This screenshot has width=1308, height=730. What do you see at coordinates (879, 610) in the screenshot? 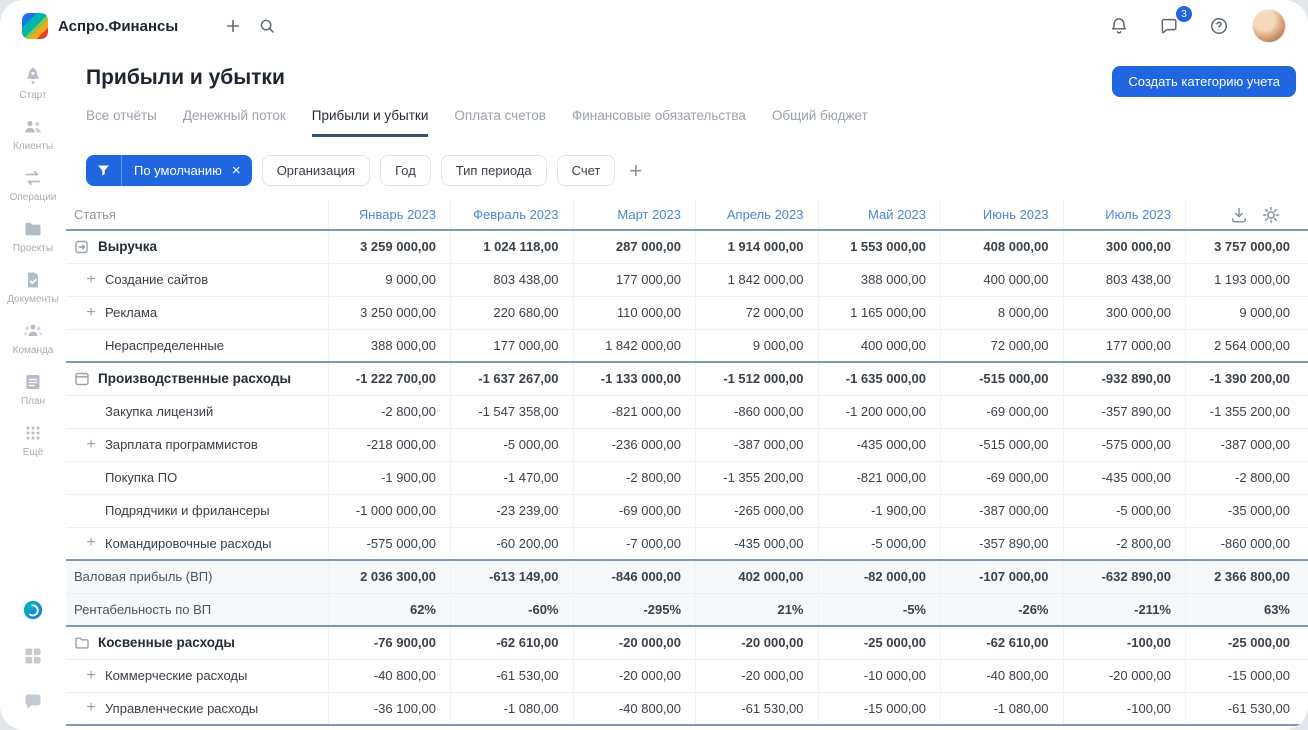
I see `cell-value: -5%` at bounding box center [879, 610].